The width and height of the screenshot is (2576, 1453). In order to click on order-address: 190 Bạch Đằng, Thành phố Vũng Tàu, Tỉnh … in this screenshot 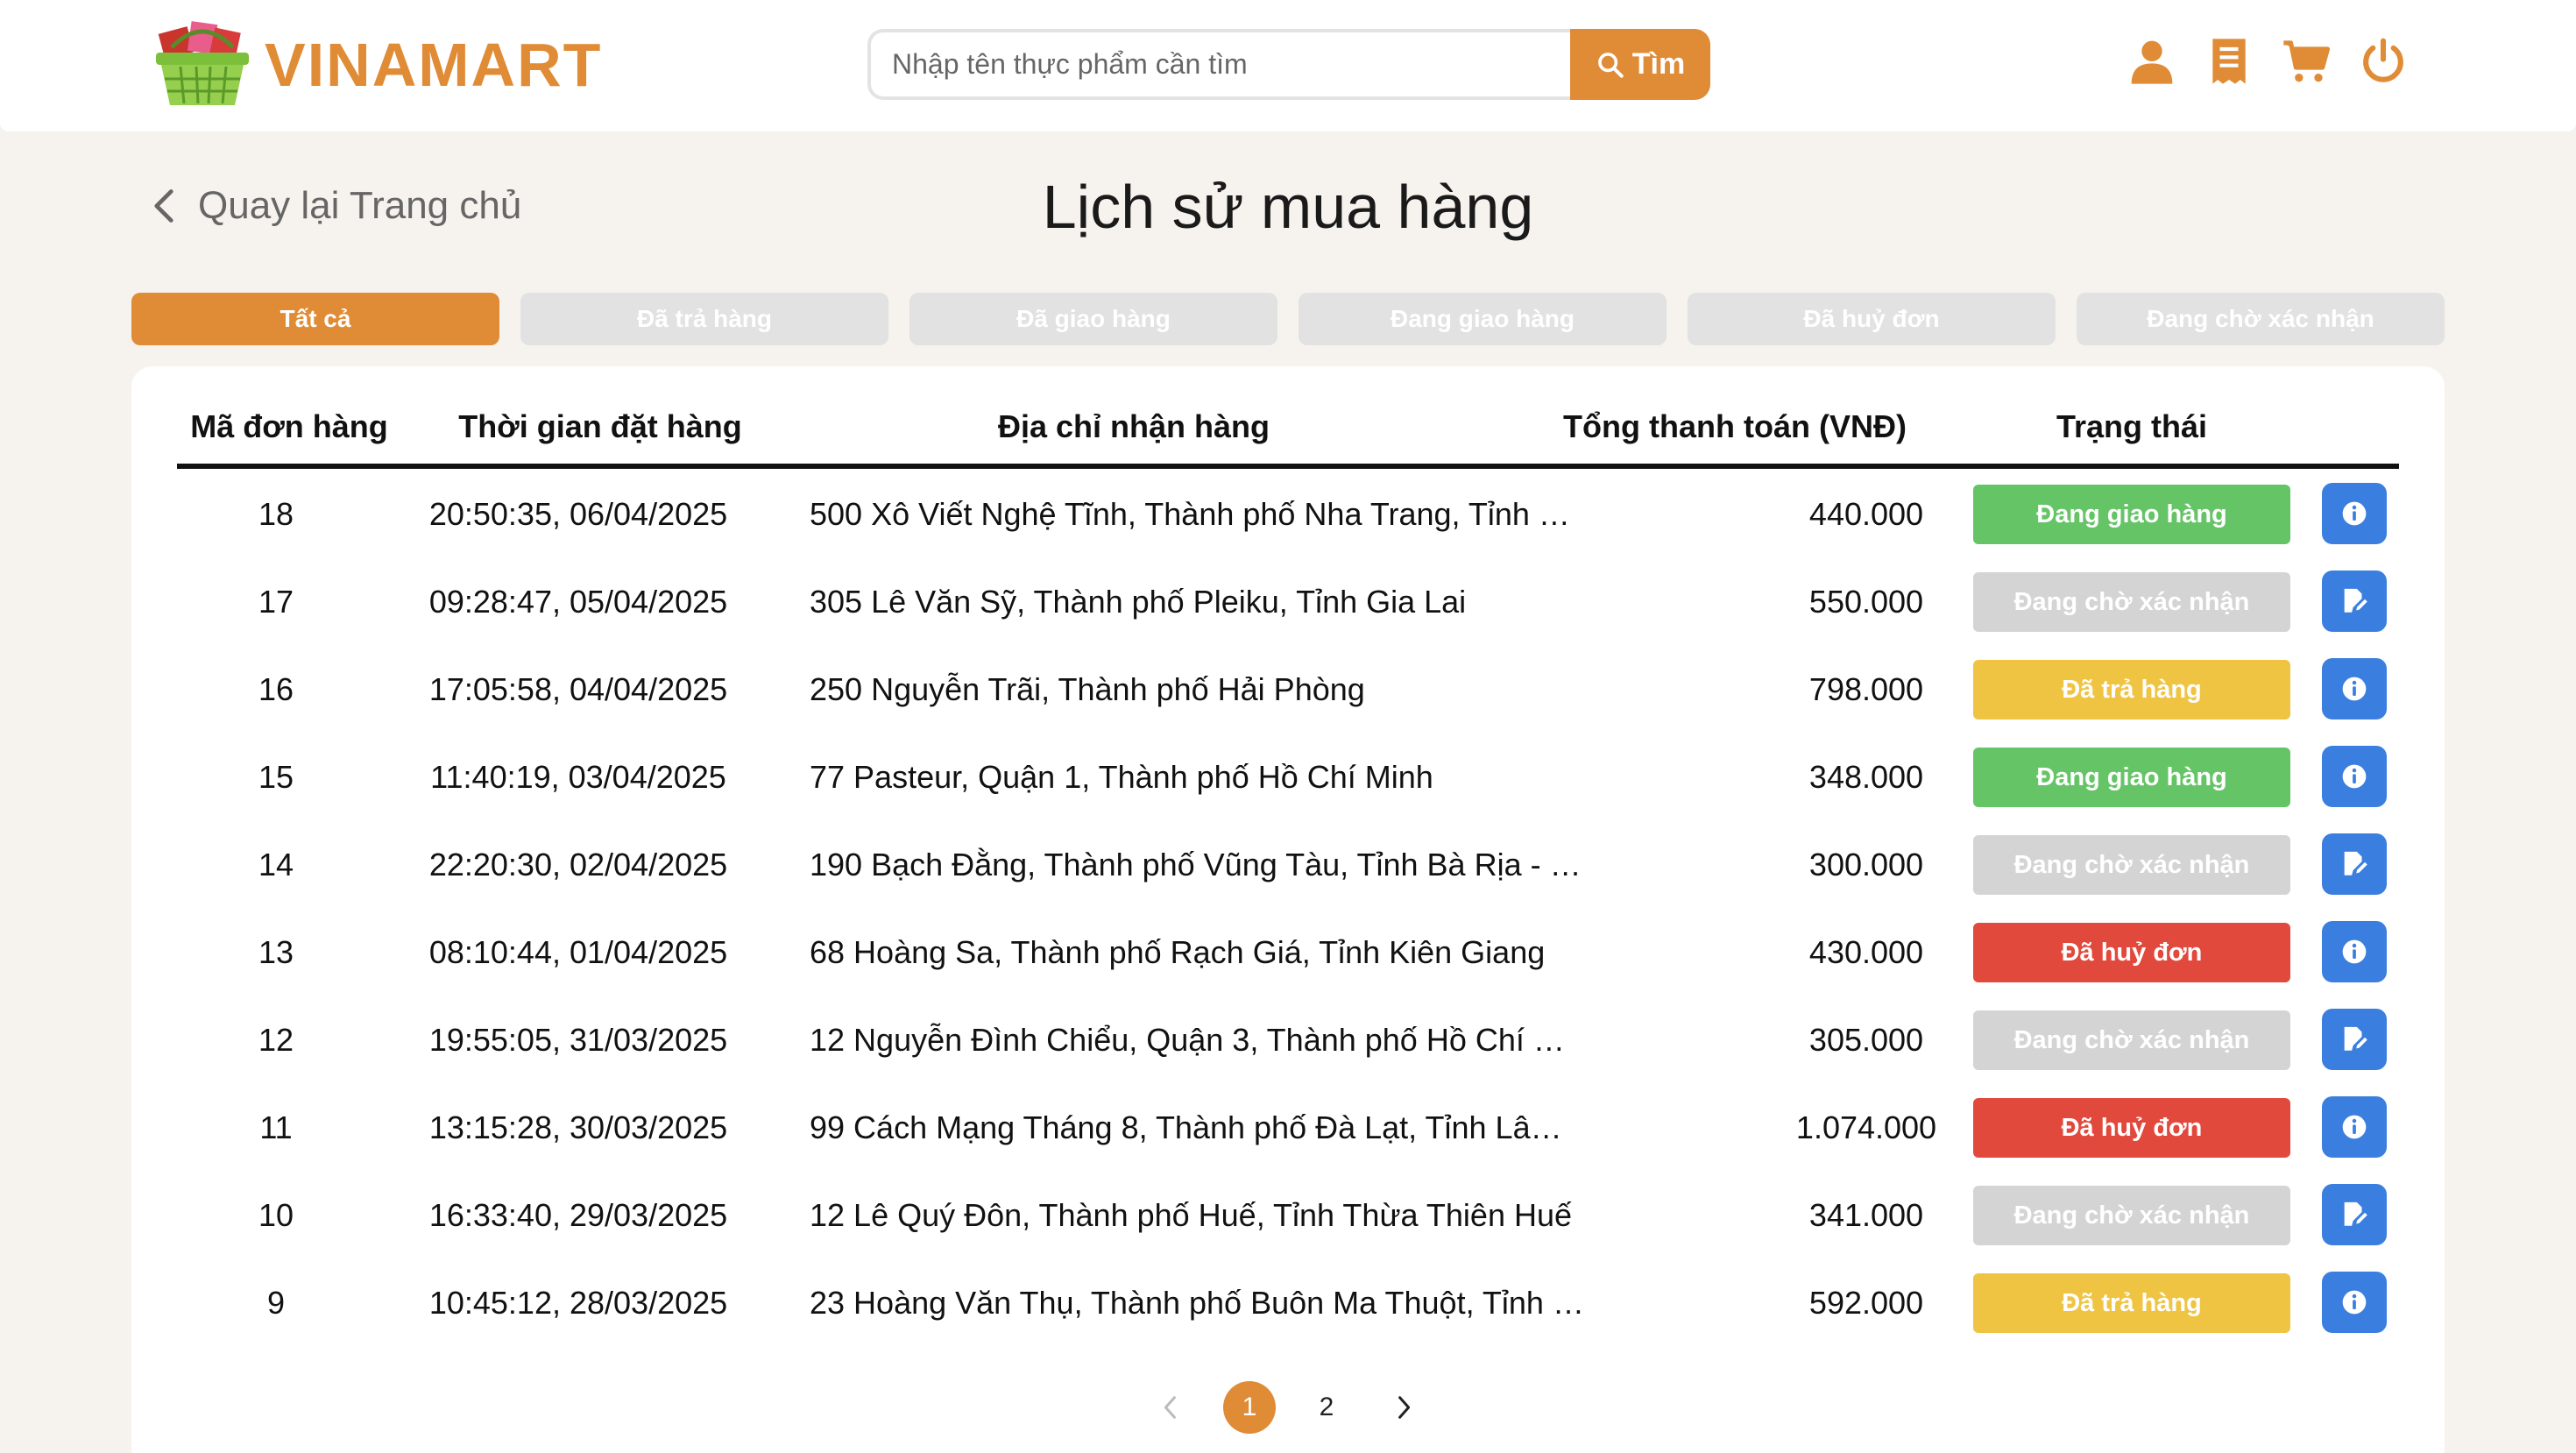, I will do `click(1199, 865)`.